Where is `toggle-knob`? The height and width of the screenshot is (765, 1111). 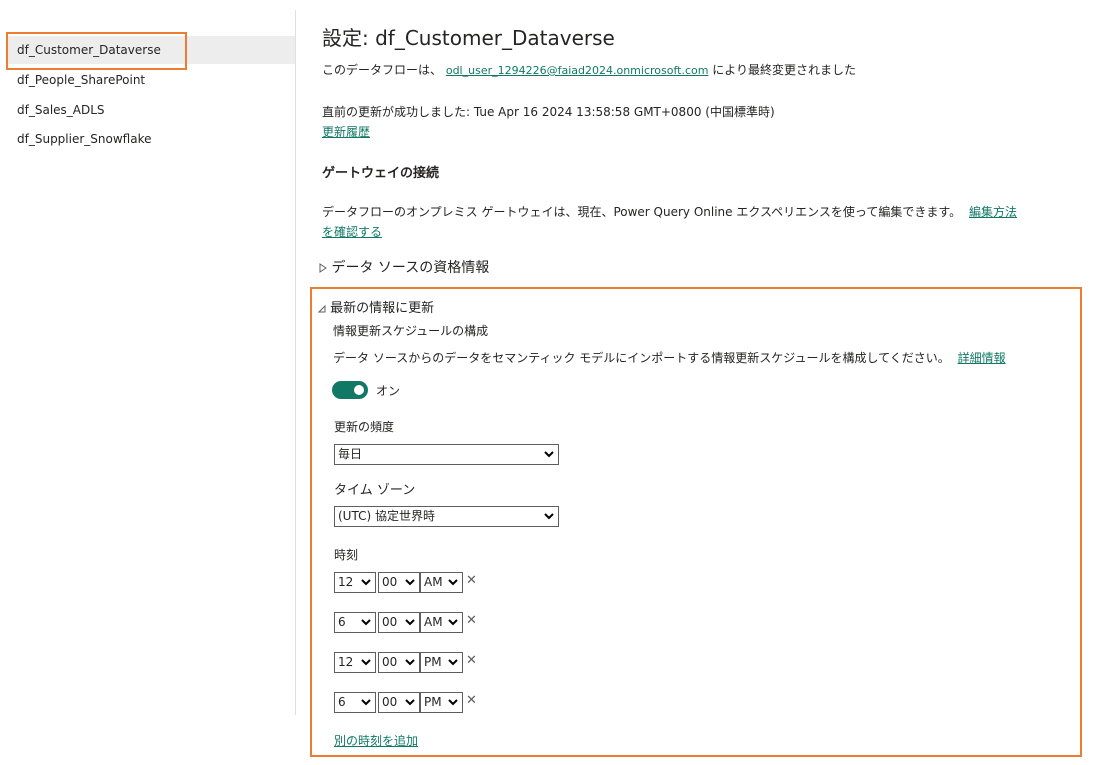
toggle-knob is located at coordinates (359, 390).